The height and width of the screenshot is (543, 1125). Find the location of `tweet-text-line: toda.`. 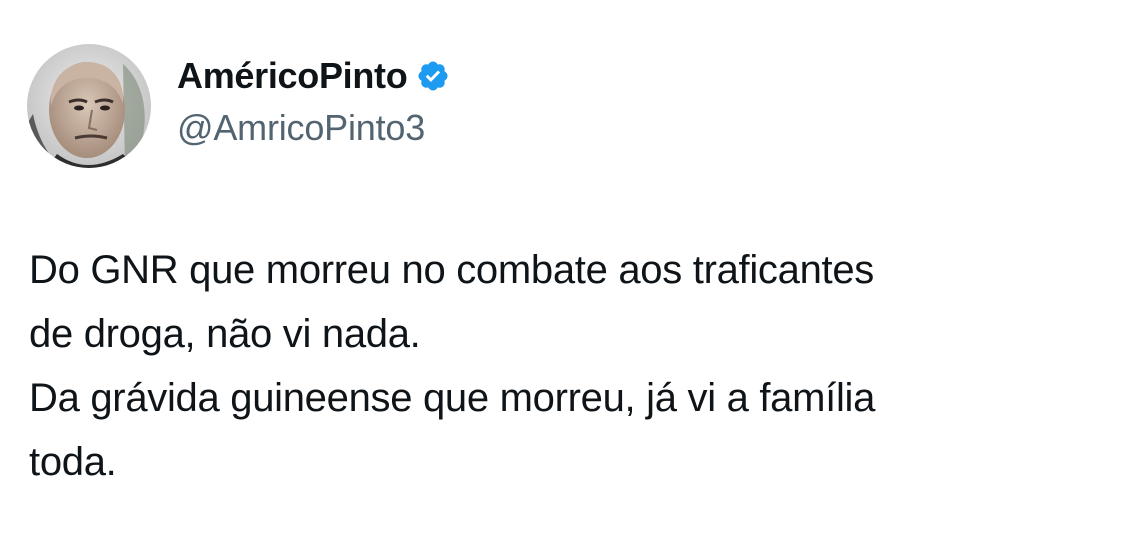

tweet-text-line: toda. is located at coordinates (73, 462).